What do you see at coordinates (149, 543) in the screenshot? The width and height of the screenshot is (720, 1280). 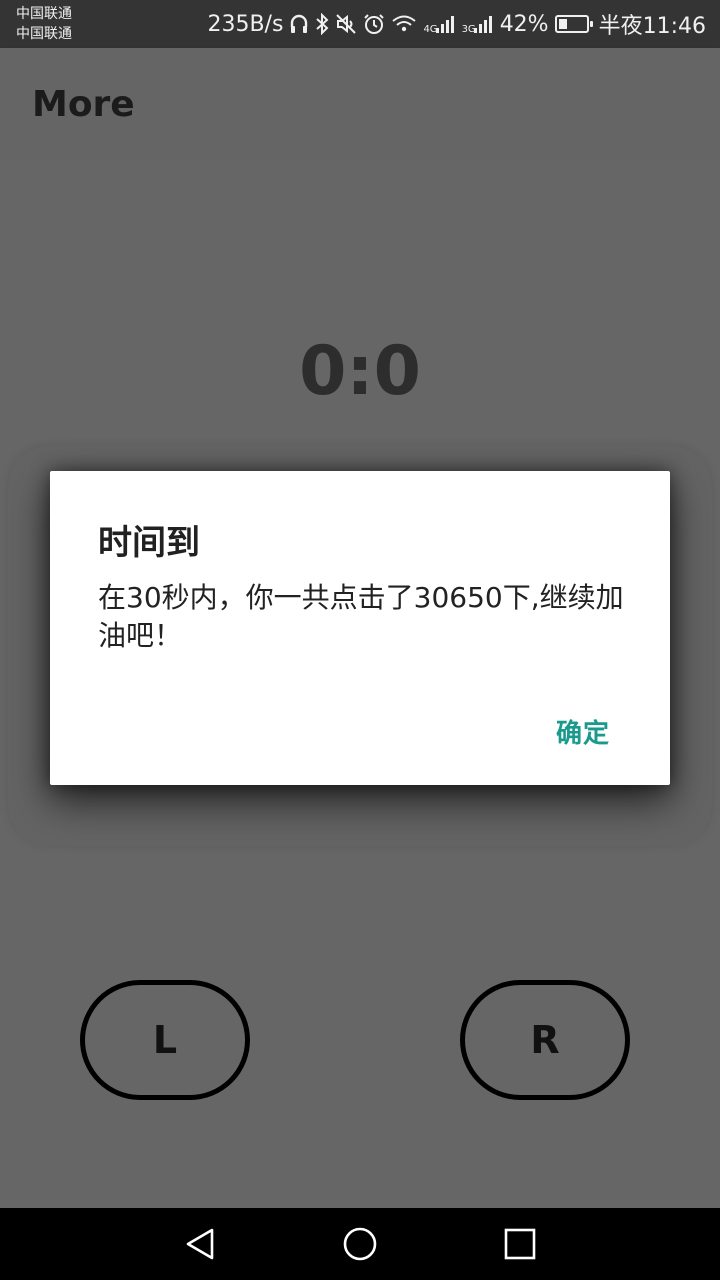 I see `dialog-title: 时间到` at bounding box center [149, 543].